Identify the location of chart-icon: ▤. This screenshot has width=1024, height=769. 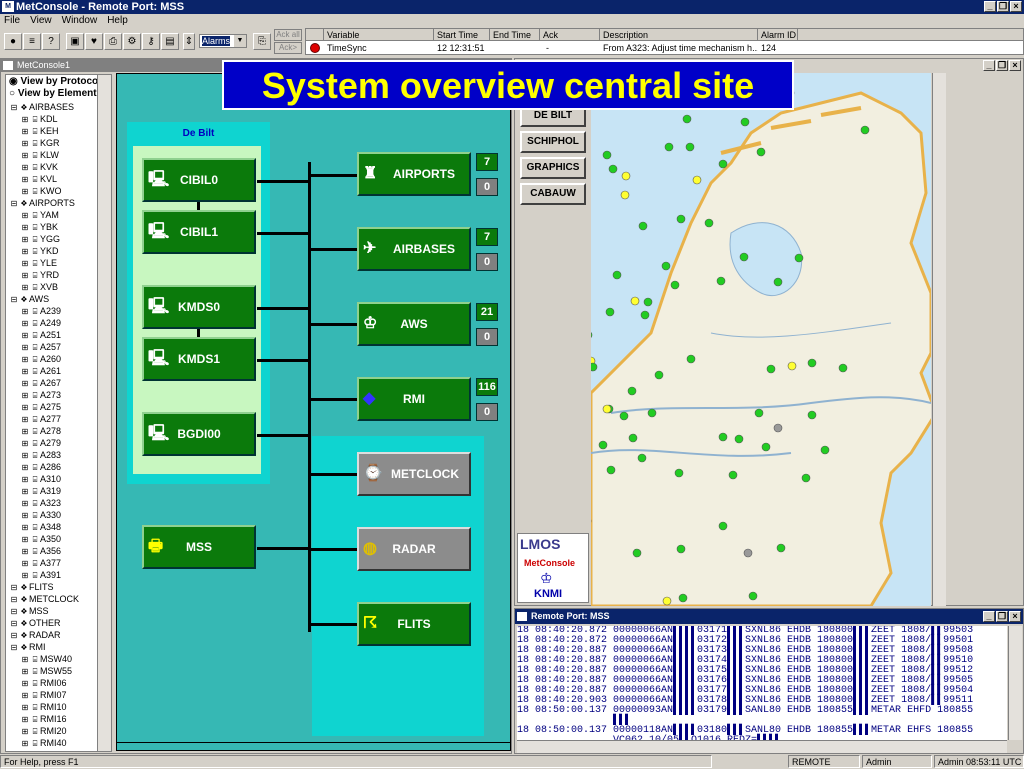
(170, 41).